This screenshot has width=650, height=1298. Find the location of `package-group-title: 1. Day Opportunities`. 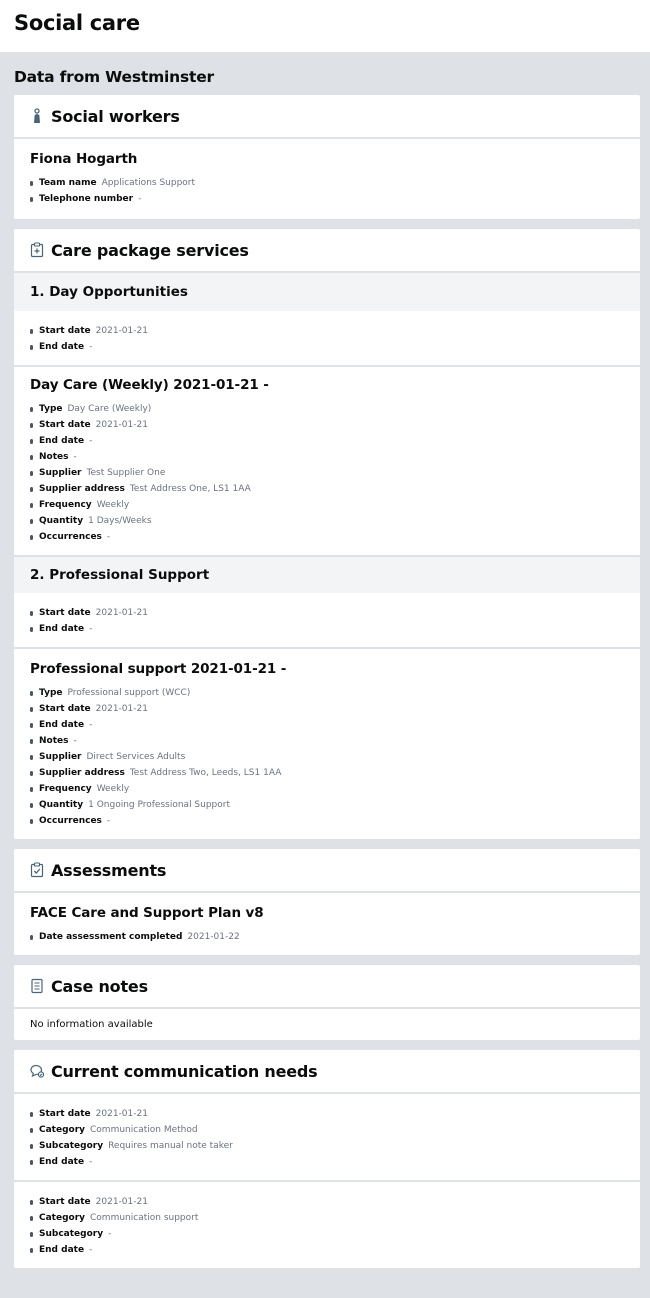

package-group-title: 1. Day Opportunities is located at coordinates (109, 292).